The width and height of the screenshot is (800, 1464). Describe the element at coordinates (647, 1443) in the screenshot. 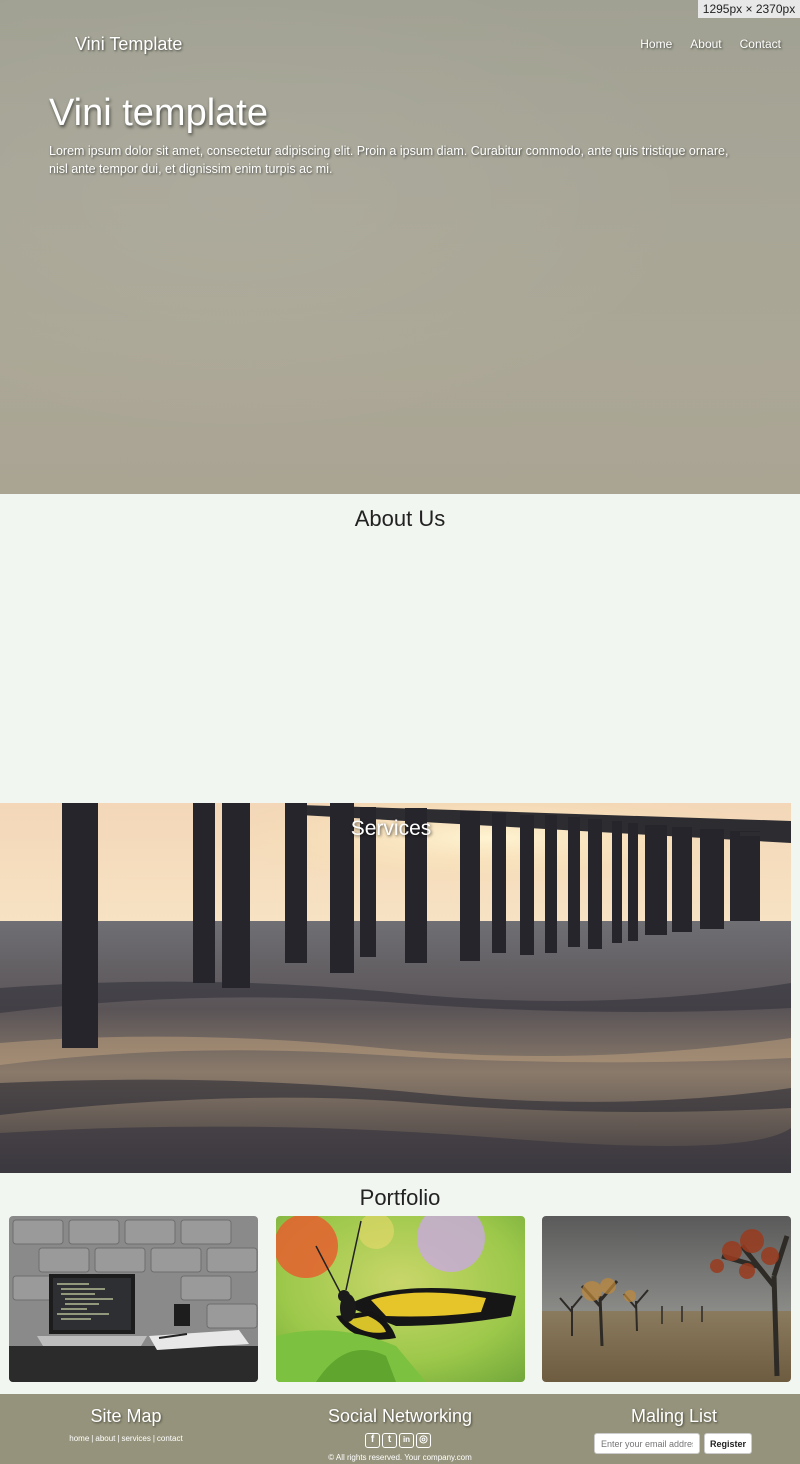

I see `email-field` at that location.